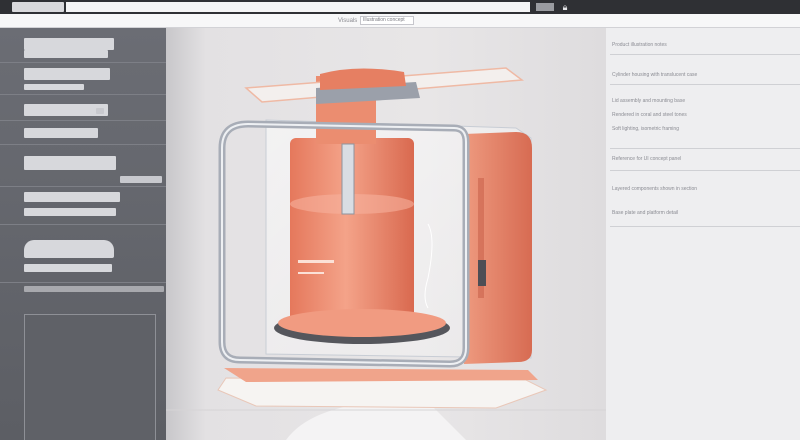  Describe the element at coordinates (348, 179) in the screenshot. I see `column-shaft` at that location.